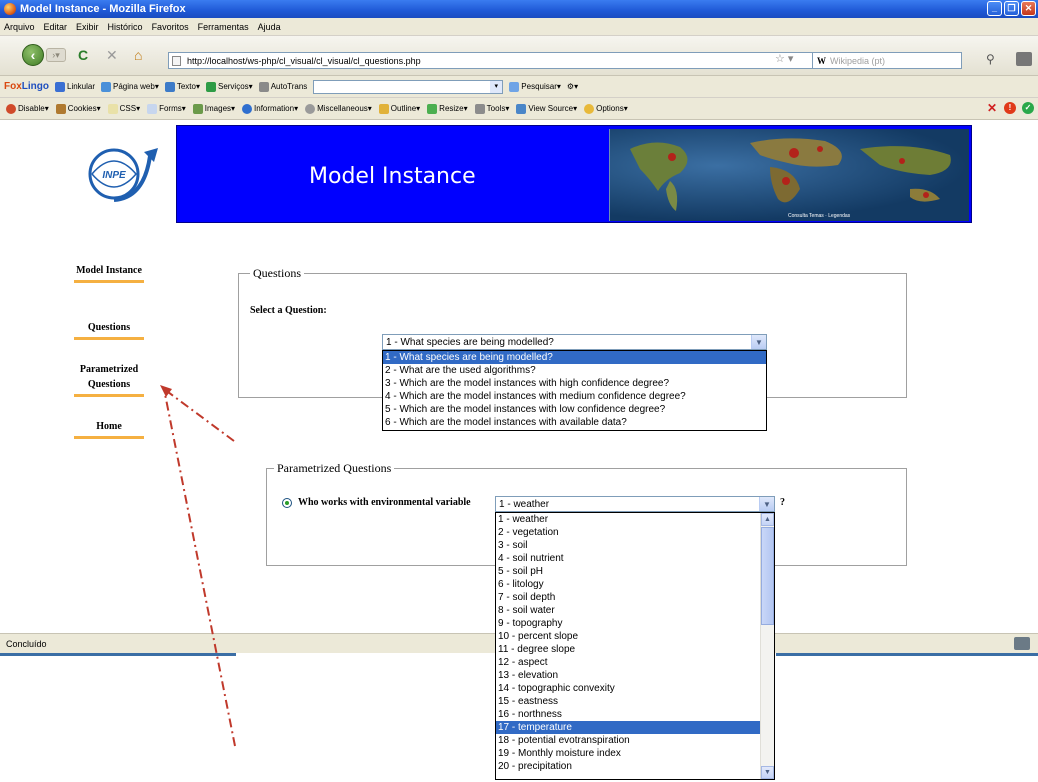 Image resolution: width=1038 pixels, height=782 pixels. What do you see at coordinates (1022, 643) in the screenshot?
I see `status-tray-icon` at bounding box center [1022, 643].